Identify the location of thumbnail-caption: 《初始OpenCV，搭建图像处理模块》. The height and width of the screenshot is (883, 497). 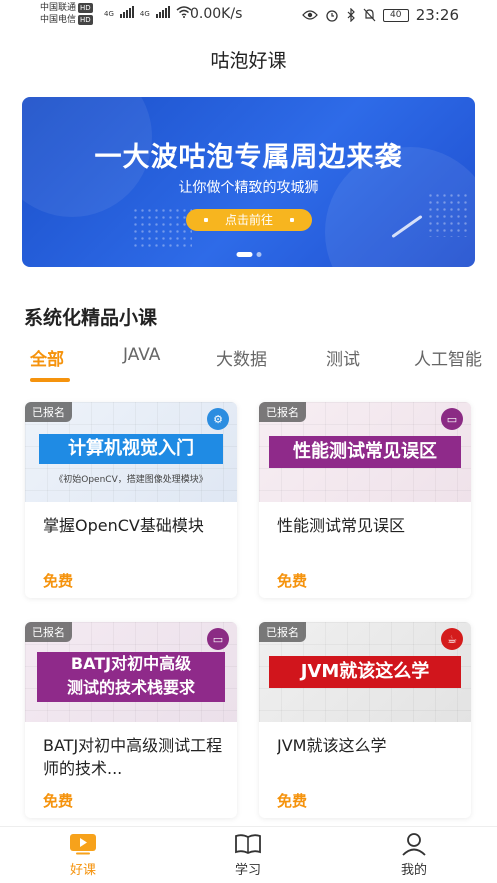
(131, 480).